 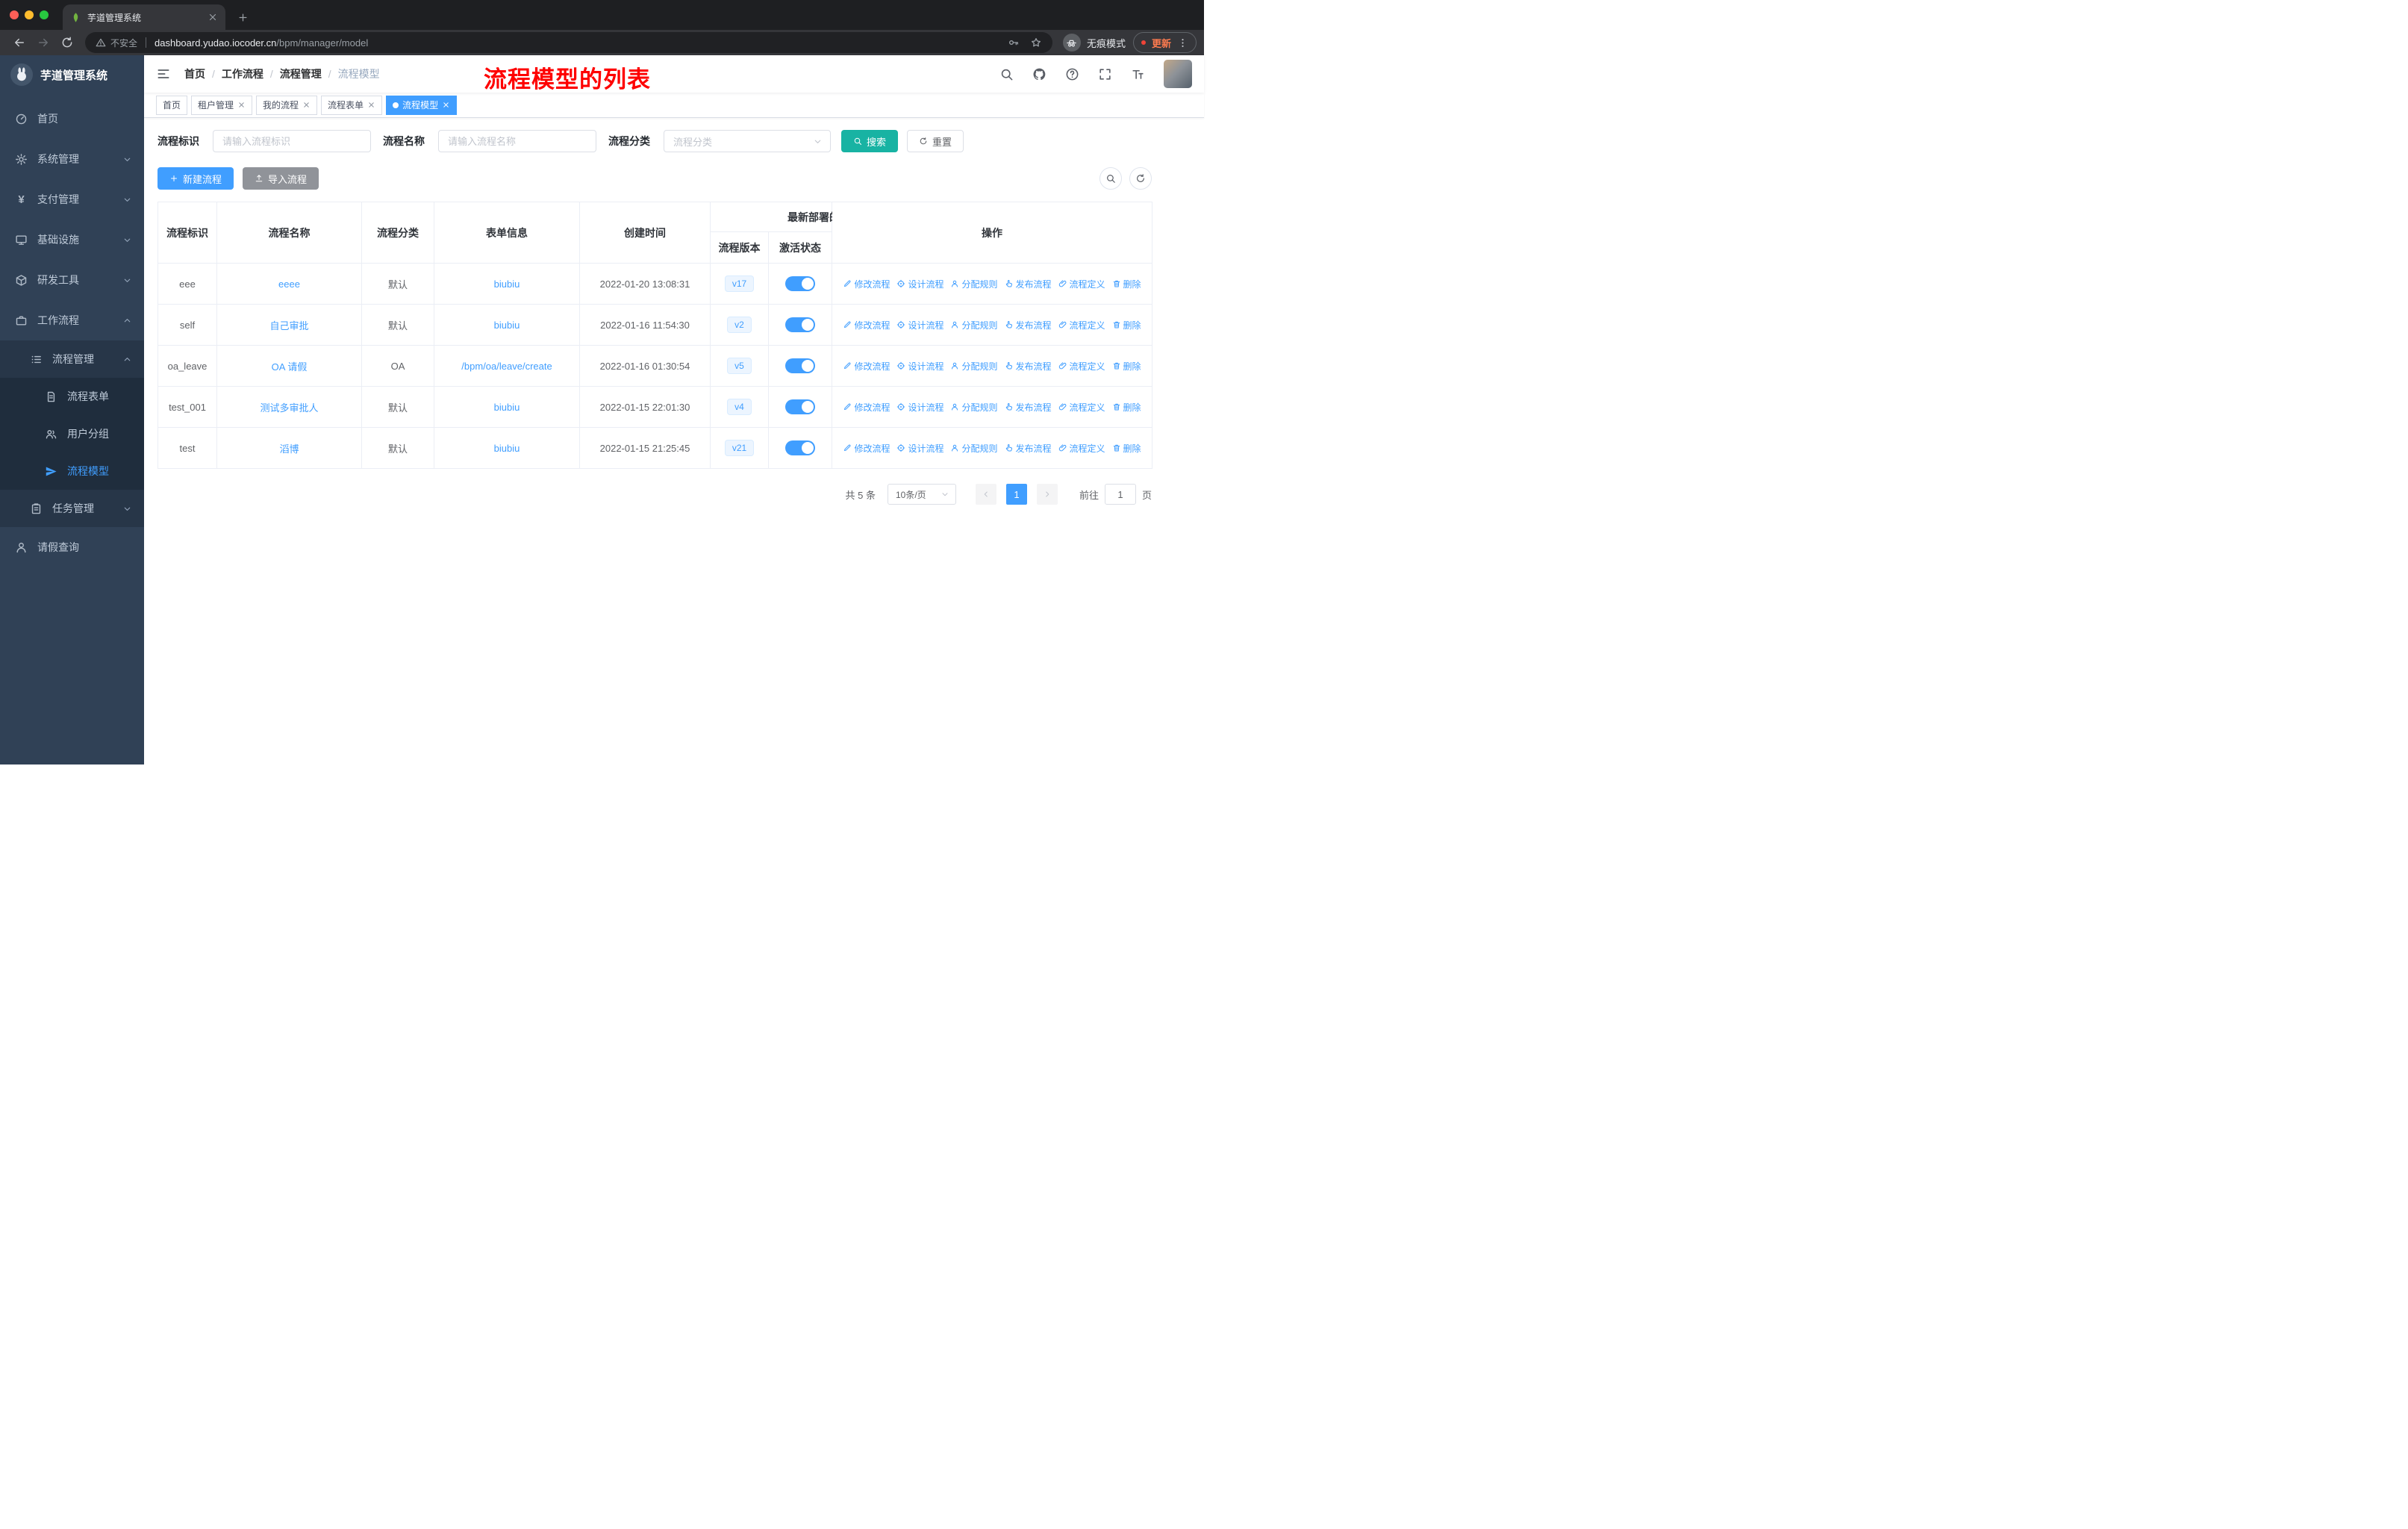 I want to click on new-tab-button, so click(x=242, y=17).